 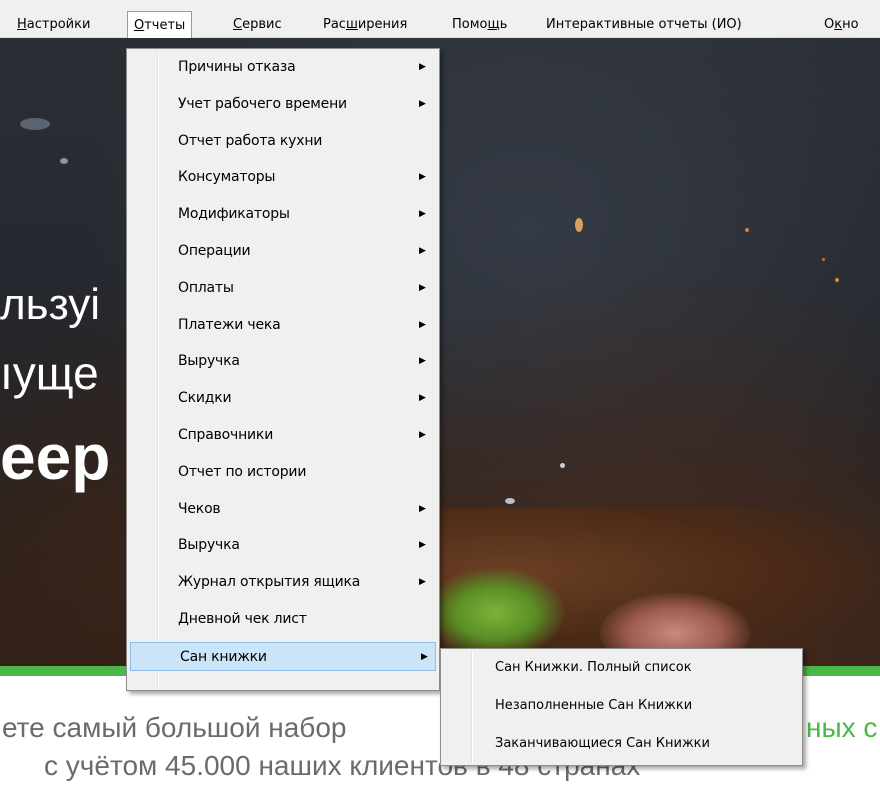 I want to click on menu-item-label: Модификаторы, so click(x=234, y=214).